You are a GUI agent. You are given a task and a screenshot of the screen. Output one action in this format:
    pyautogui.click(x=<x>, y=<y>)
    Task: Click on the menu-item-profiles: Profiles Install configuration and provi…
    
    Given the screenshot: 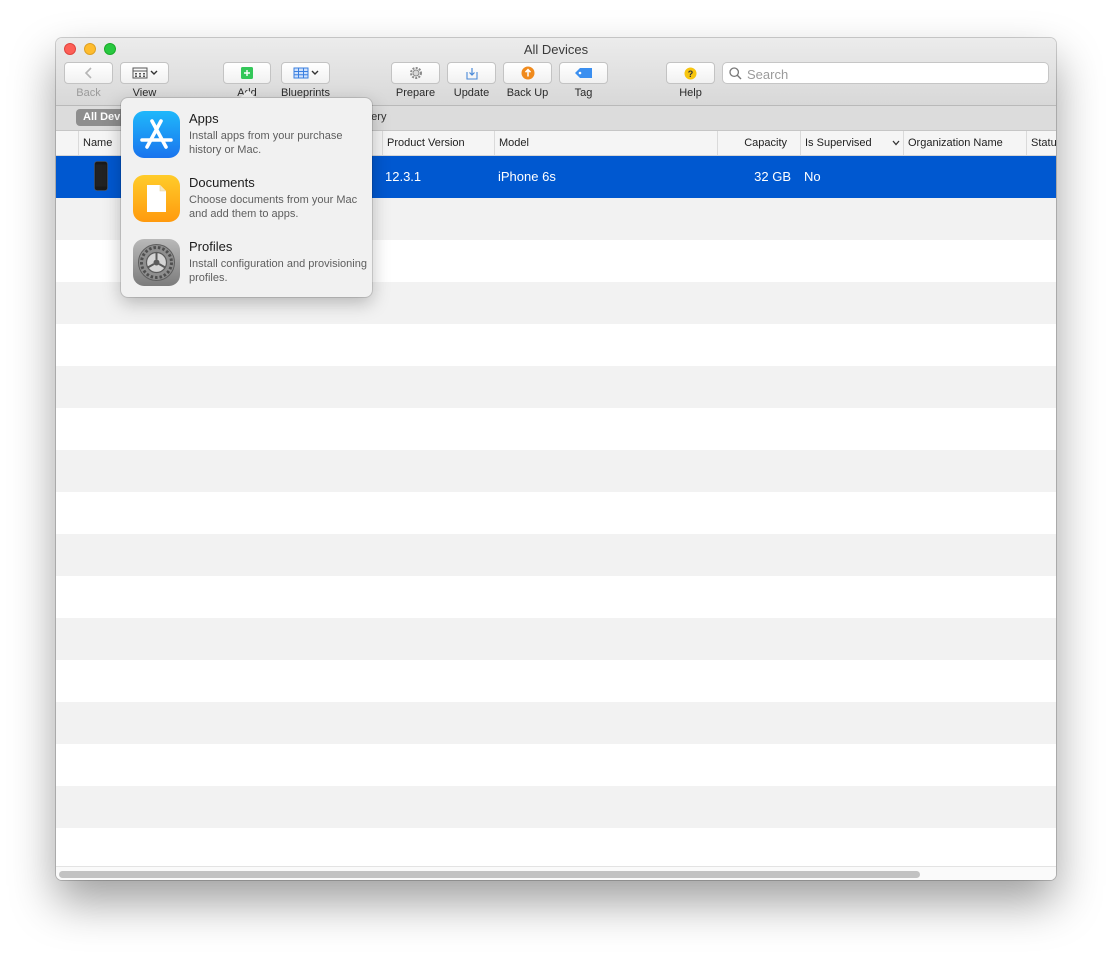 What is the action you would take?
    pyautogui.click(x=250, y=266)
    